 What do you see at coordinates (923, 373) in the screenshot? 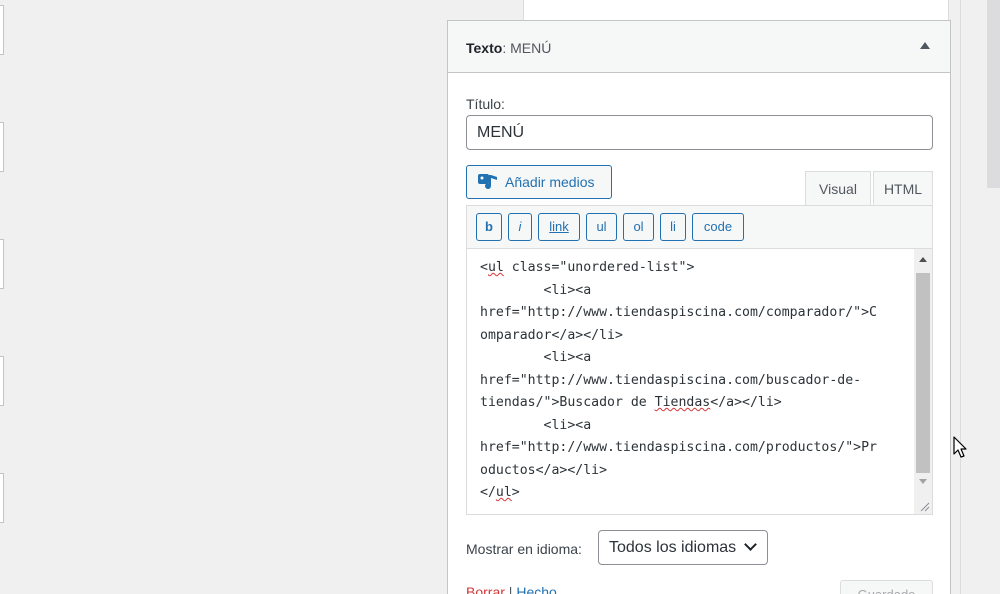
I see `textarea-scrollbar-thumb` at bounding box center [923, 373].